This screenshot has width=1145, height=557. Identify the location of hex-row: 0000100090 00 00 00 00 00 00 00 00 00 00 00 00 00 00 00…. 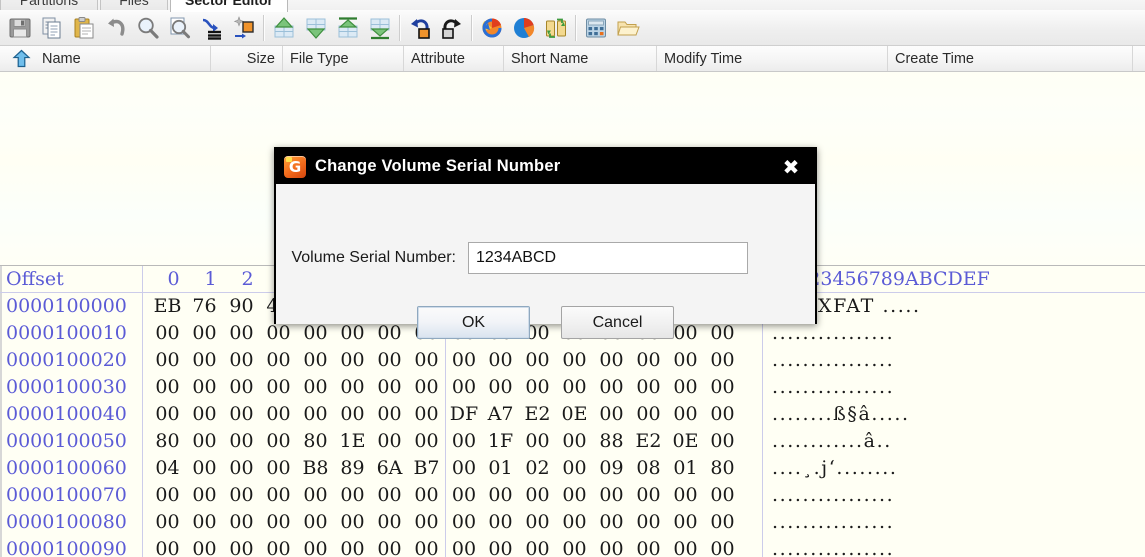
(572, 546).